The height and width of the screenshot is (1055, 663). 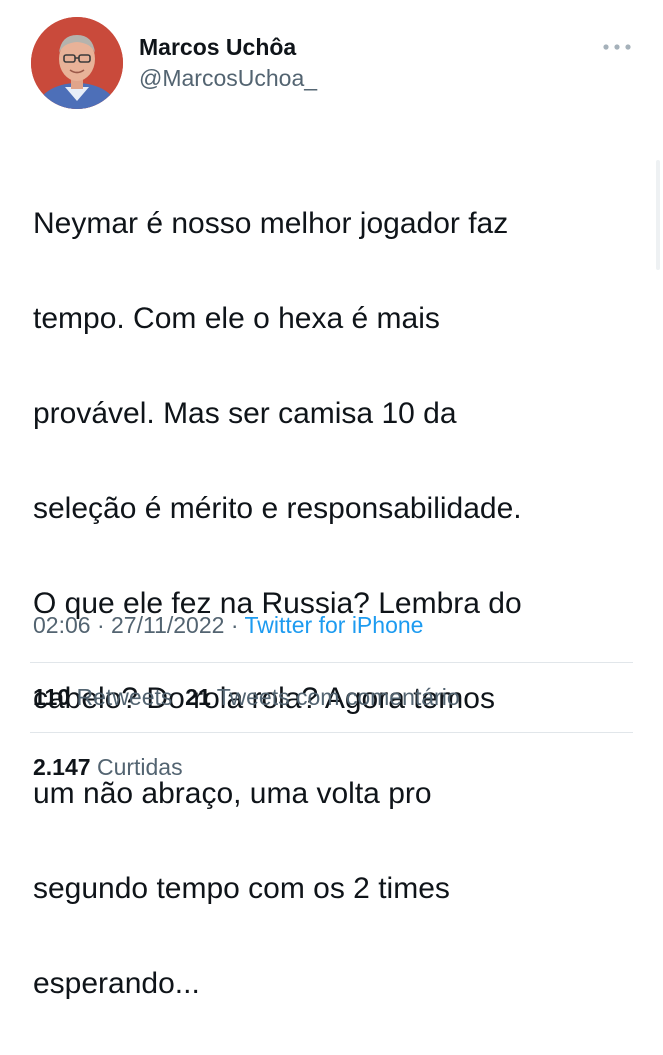 What do you see at coordinates (228, 625) in the screenshot?
I see `tweet-metadata: 02:06 · 27/11/2022 · Twitter for iPhone` at bounding box center [228, 625].